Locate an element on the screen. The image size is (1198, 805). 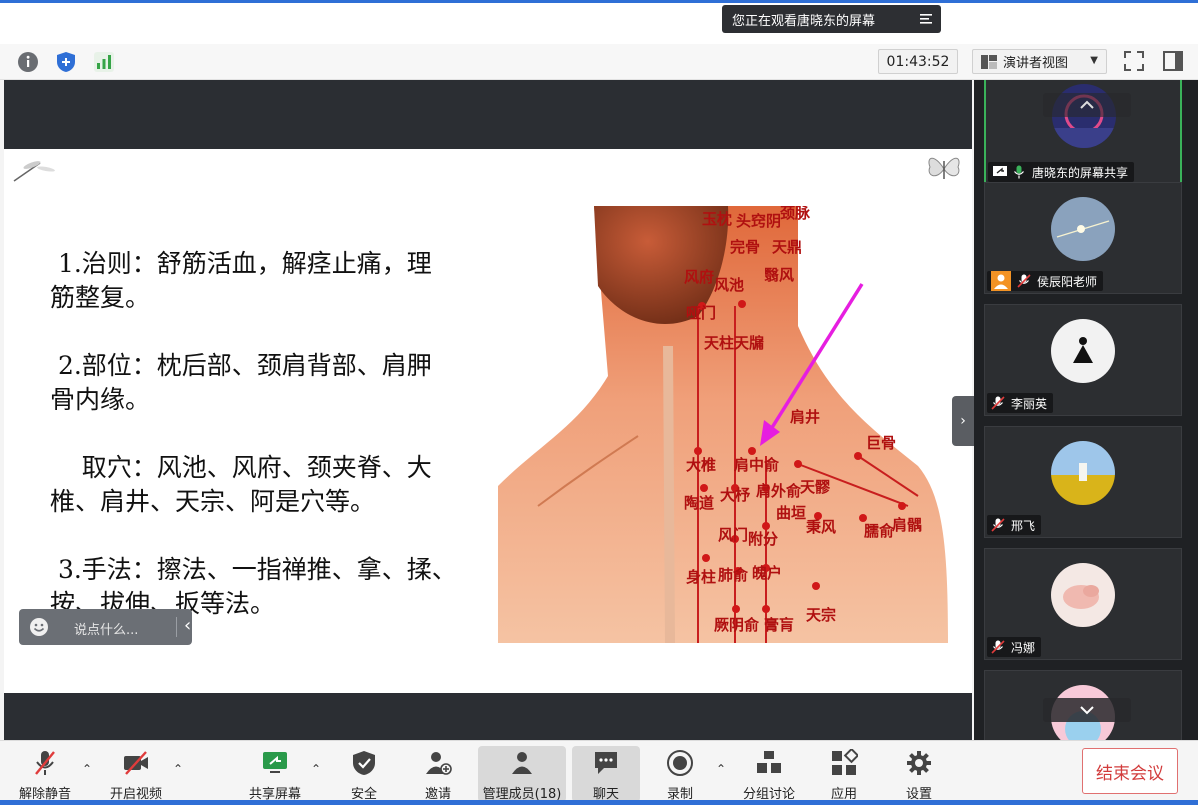
slide-line: 椎、肩井、天宗、阿是穴等。 is located at coordinates (213, 501).